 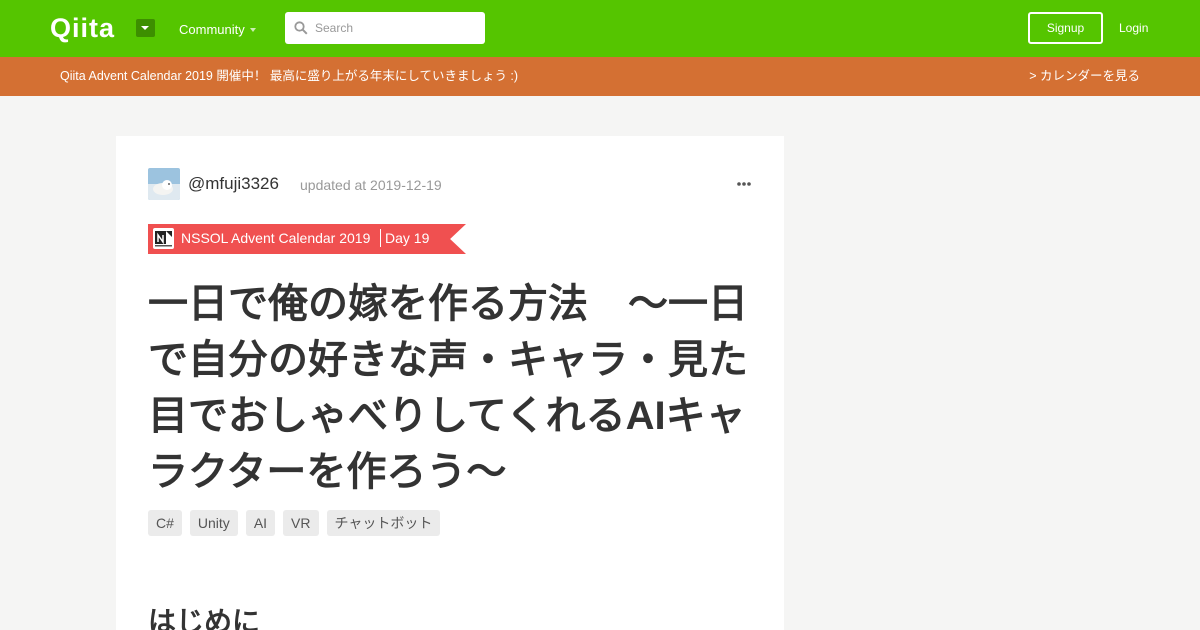 What do you see at coordinates (371, 185) in the screenshot?
I see `updated-date: updated at 2019-12-19` at bounding box center [371, 185].